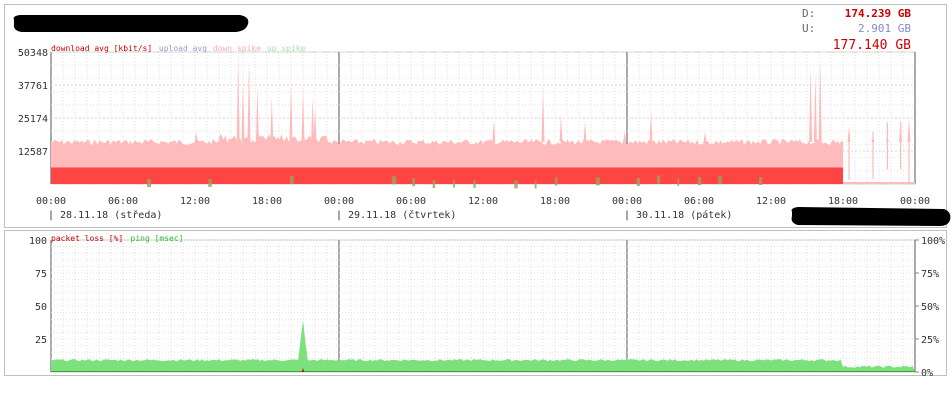 Image resolution: width=952 pixels, height=408 pixels. What do you see at coordinates (884, 28) in the screenshot?
I see `up-total-value: 2.901 GB` at bounding box center [884, 28].